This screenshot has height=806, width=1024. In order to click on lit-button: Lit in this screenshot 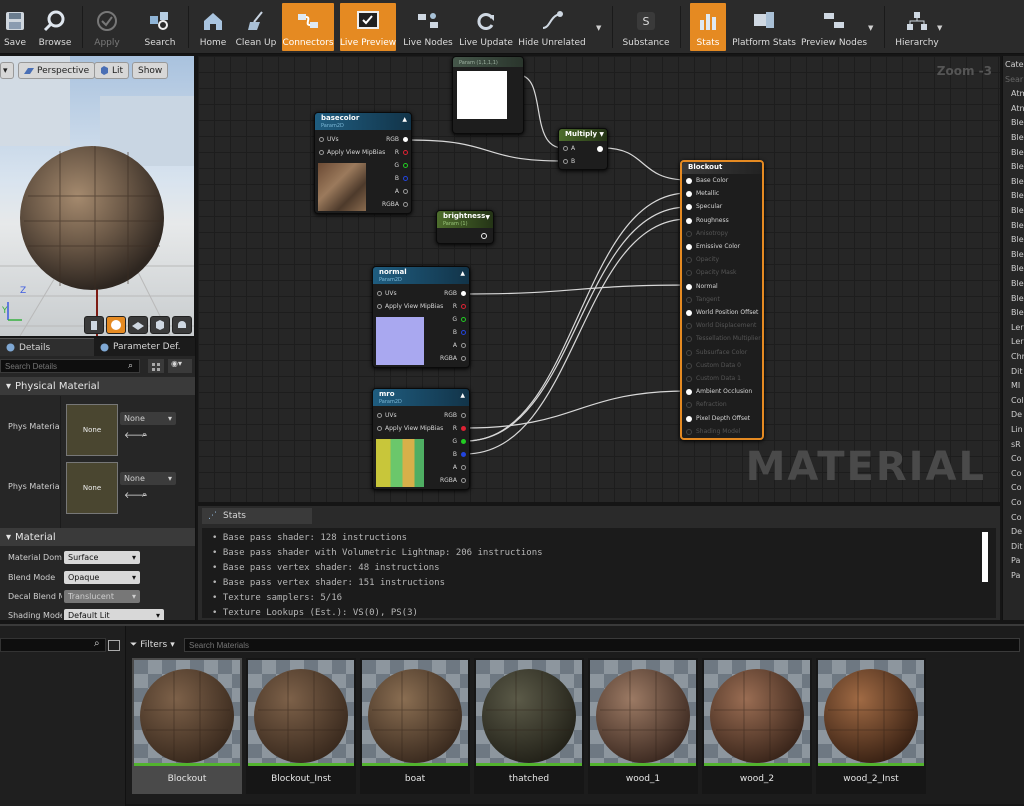, I will do `click(112, 70)`.